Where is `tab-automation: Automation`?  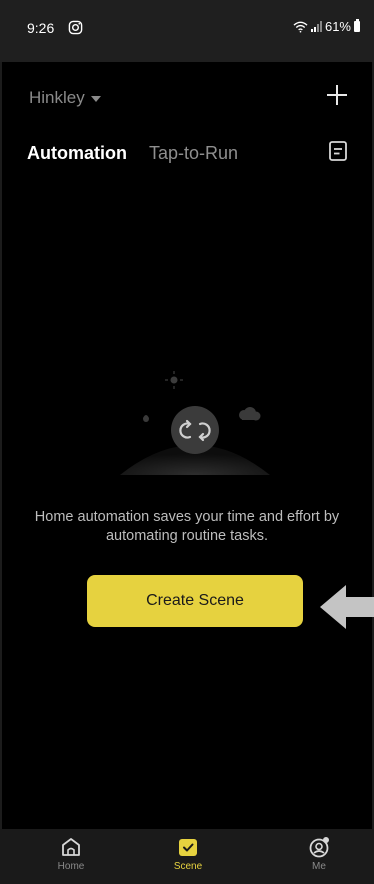 tab-automation: Automation is located at coordinates (77, 153).